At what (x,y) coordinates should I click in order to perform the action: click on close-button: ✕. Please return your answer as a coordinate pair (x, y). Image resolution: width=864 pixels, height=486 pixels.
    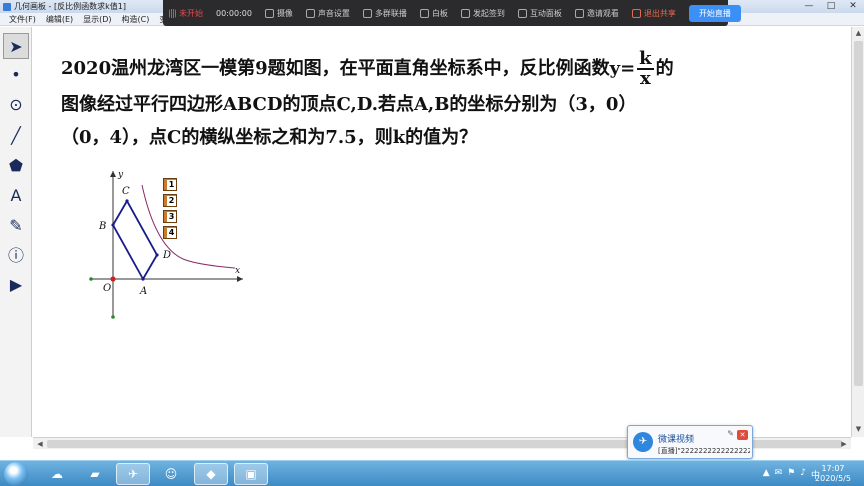
    Looking at the image, I should click on (853, 6).